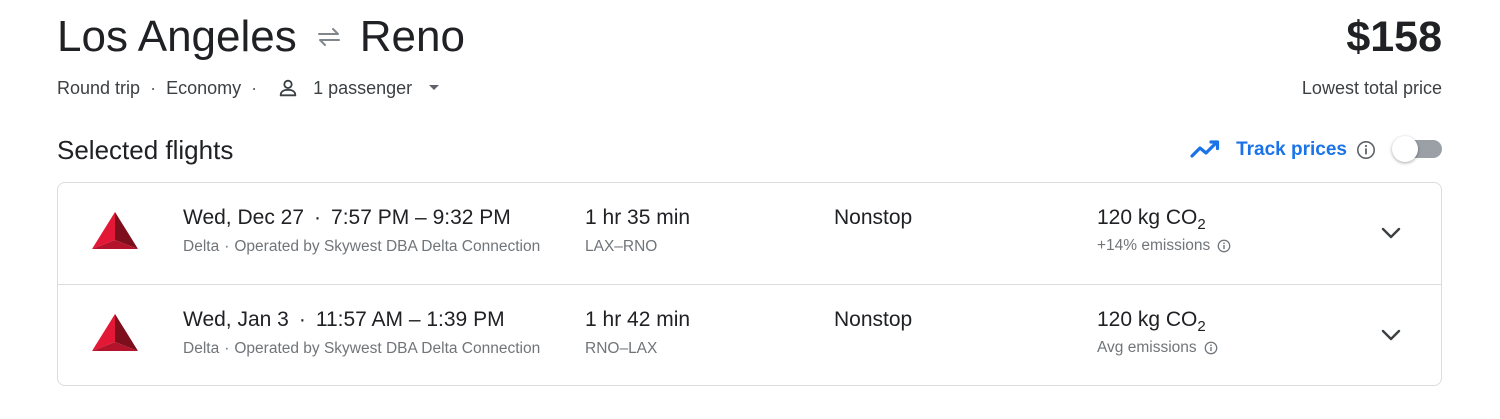 The image size is (1500, 419). I want to click on route-title: Los Angeles Reno, so click(261, 37).